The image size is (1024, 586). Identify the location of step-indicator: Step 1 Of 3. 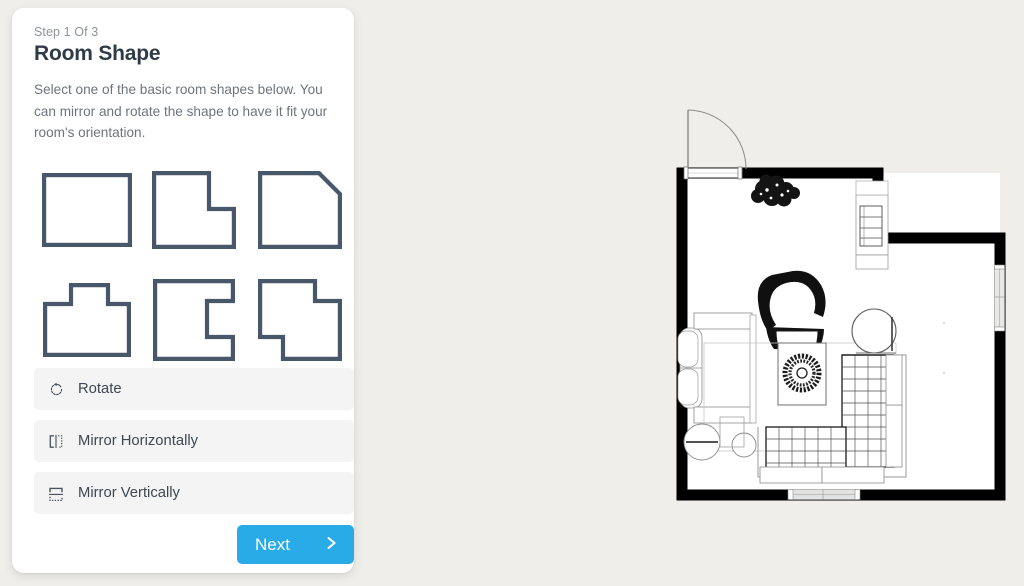
(66, 32).